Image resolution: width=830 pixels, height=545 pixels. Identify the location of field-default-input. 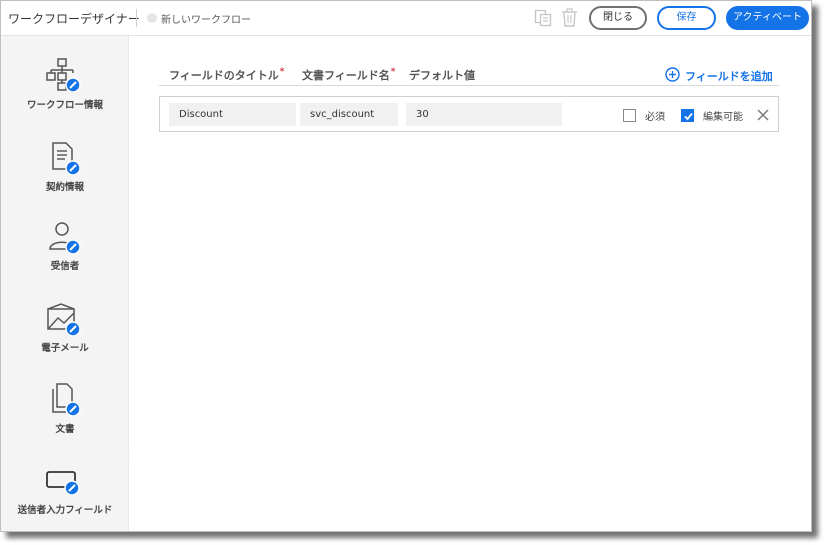
(484, 114).